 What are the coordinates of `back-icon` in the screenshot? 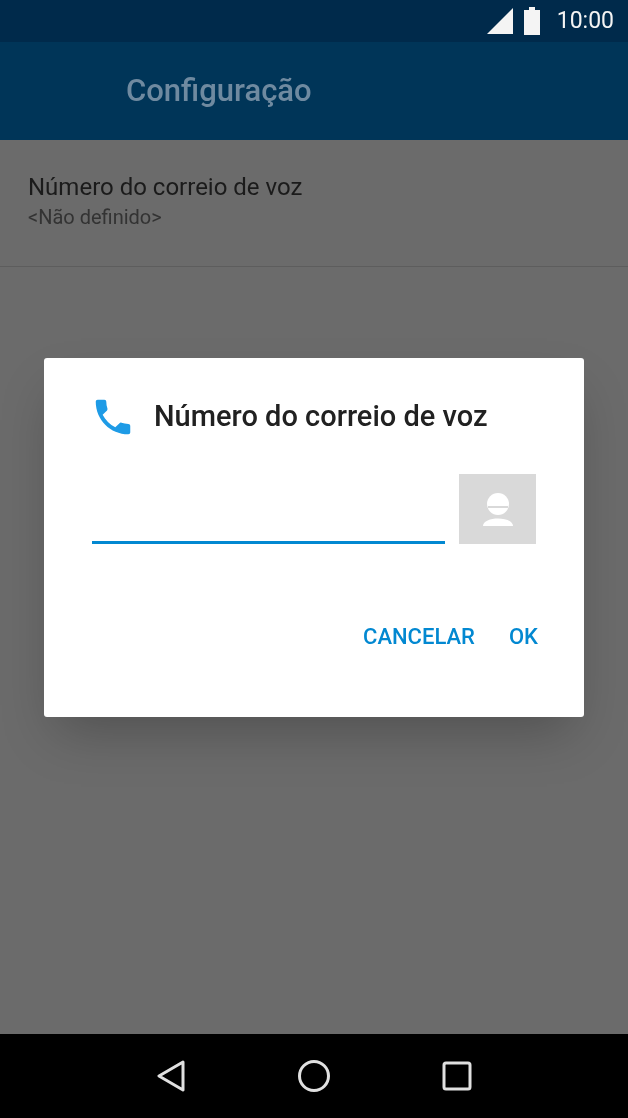 It's located at (170, 1076).